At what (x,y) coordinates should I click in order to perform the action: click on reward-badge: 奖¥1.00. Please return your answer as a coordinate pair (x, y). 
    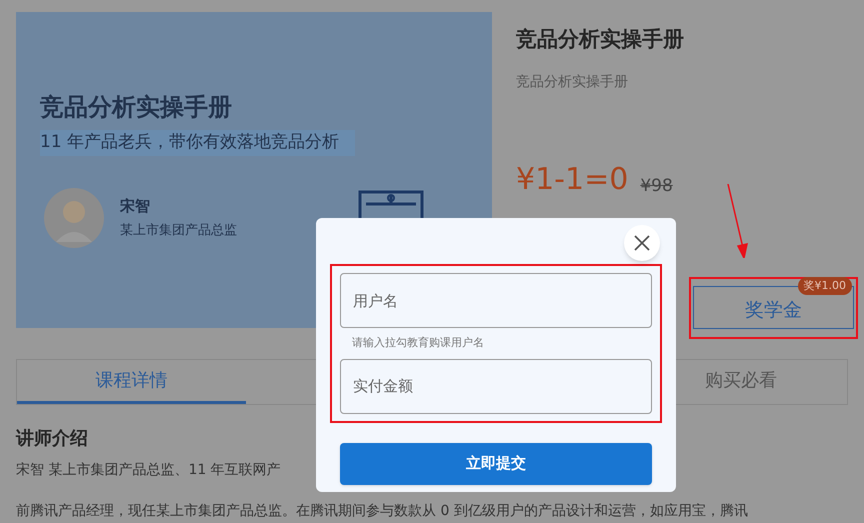
    Looking at the image, I should click on (825, 285).